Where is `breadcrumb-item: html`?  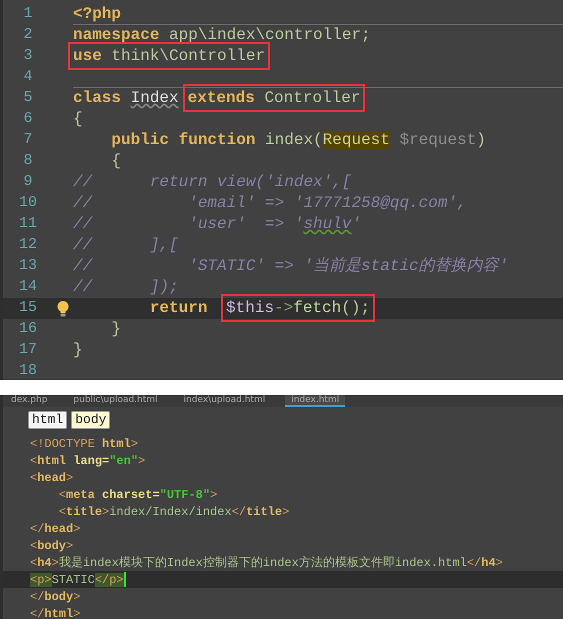 breadcrumb-item: html is located at coordinates (48, 420).